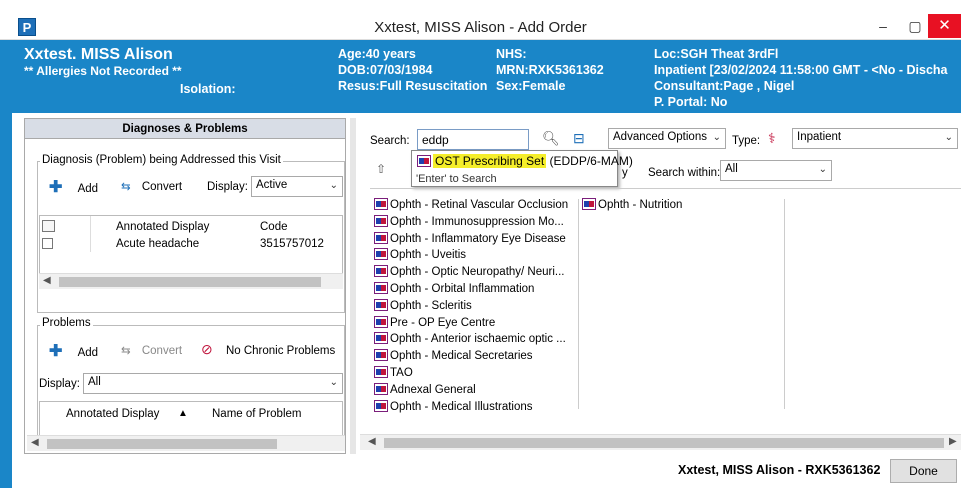 Image resolution: width=961 pixels, height=488 pixels. Describe the element at coordinates (473, 139) in the screenshot. I see `search-input` at that location.